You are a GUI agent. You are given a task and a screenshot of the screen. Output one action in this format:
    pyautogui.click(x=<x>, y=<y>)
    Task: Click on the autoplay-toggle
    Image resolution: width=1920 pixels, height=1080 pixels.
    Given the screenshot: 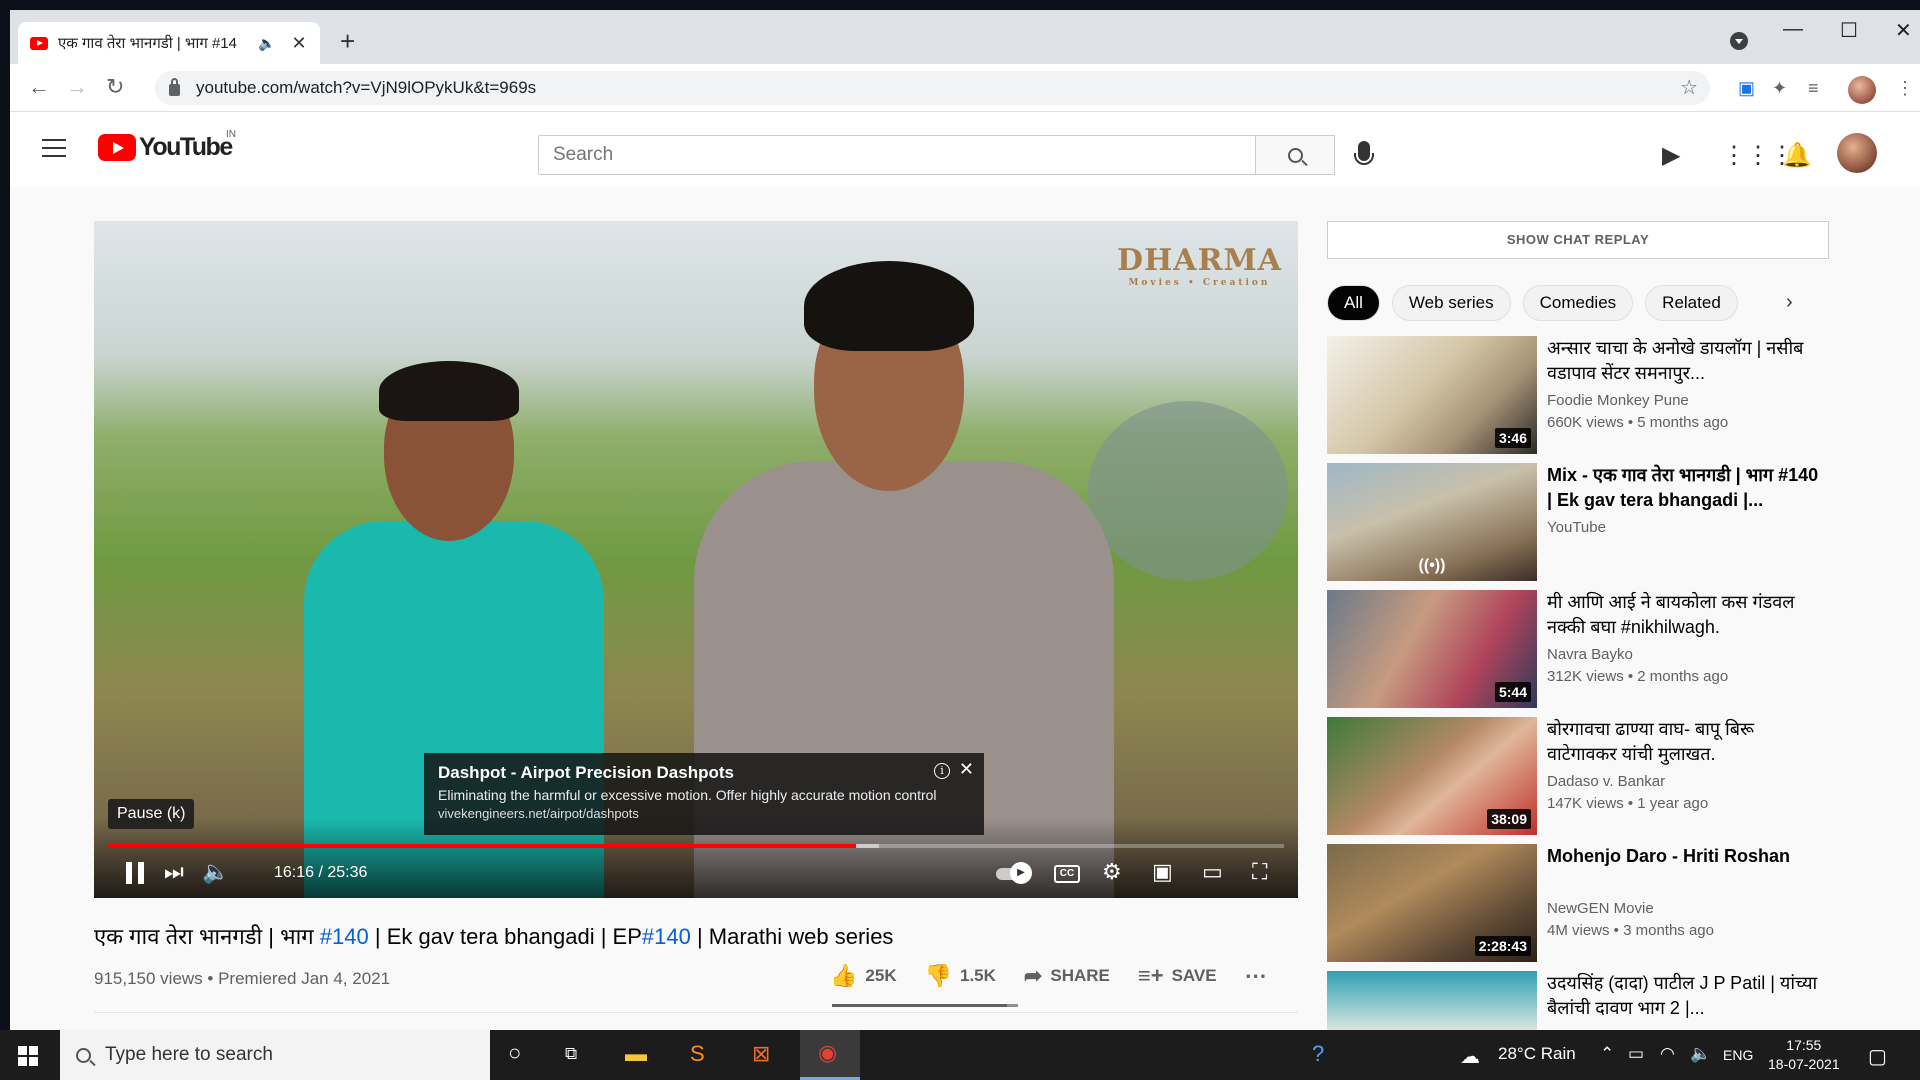 What is the action you would take?
    pyautogui.click(x=1014, y=873)
    